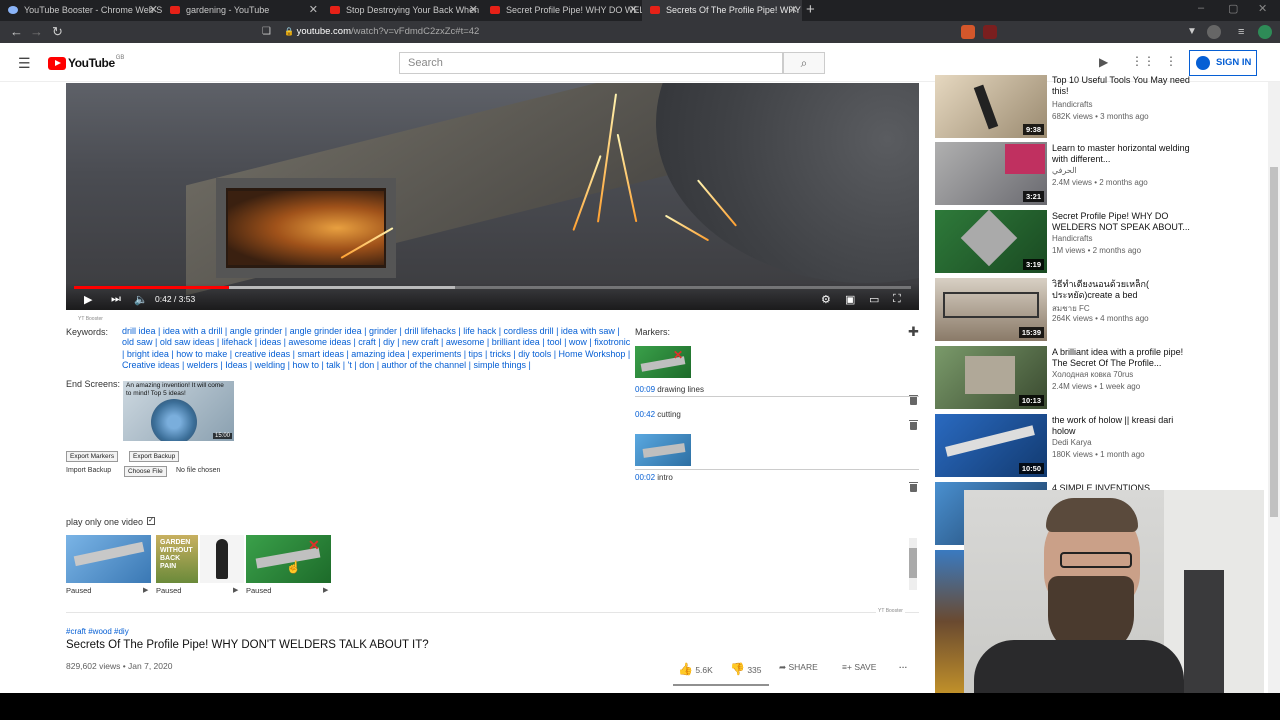 The image size is (1280, 720). I want to click on playlist-thumbnail: GARDEN WITHOUT BACK PAIN, so click(177, 559).